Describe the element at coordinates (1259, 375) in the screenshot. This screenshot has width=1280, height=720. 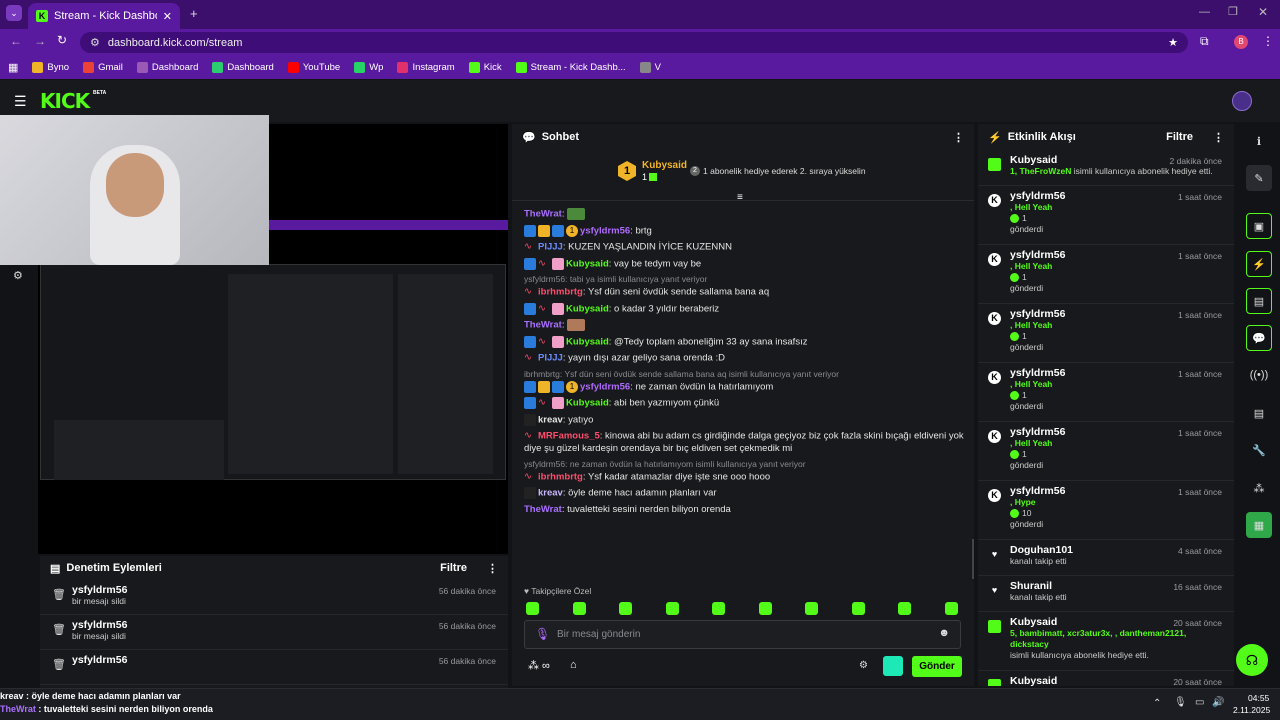
I see `sidebar-broadcast-icon: ((•))` at that location.